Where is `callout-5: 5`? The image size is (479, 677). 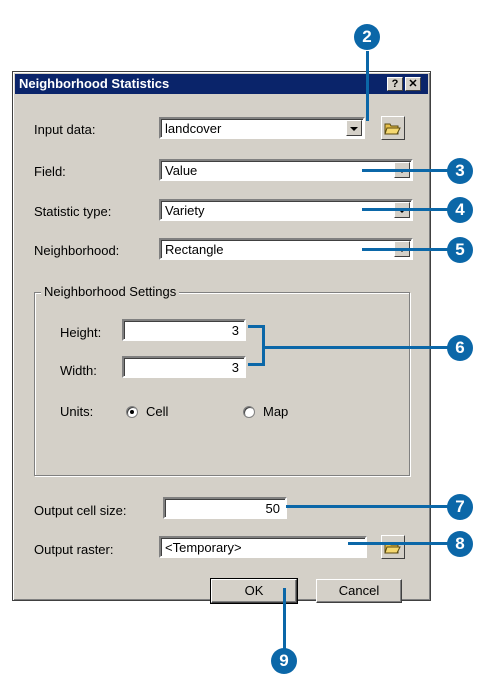
callout-5: 5 is located at coordinates (460, 250).